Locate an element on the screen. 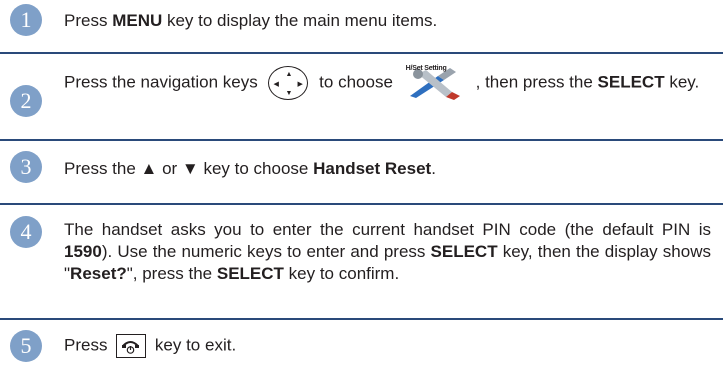  handset-setting-label: H/Set Setting is located at coordinates (426, 68).